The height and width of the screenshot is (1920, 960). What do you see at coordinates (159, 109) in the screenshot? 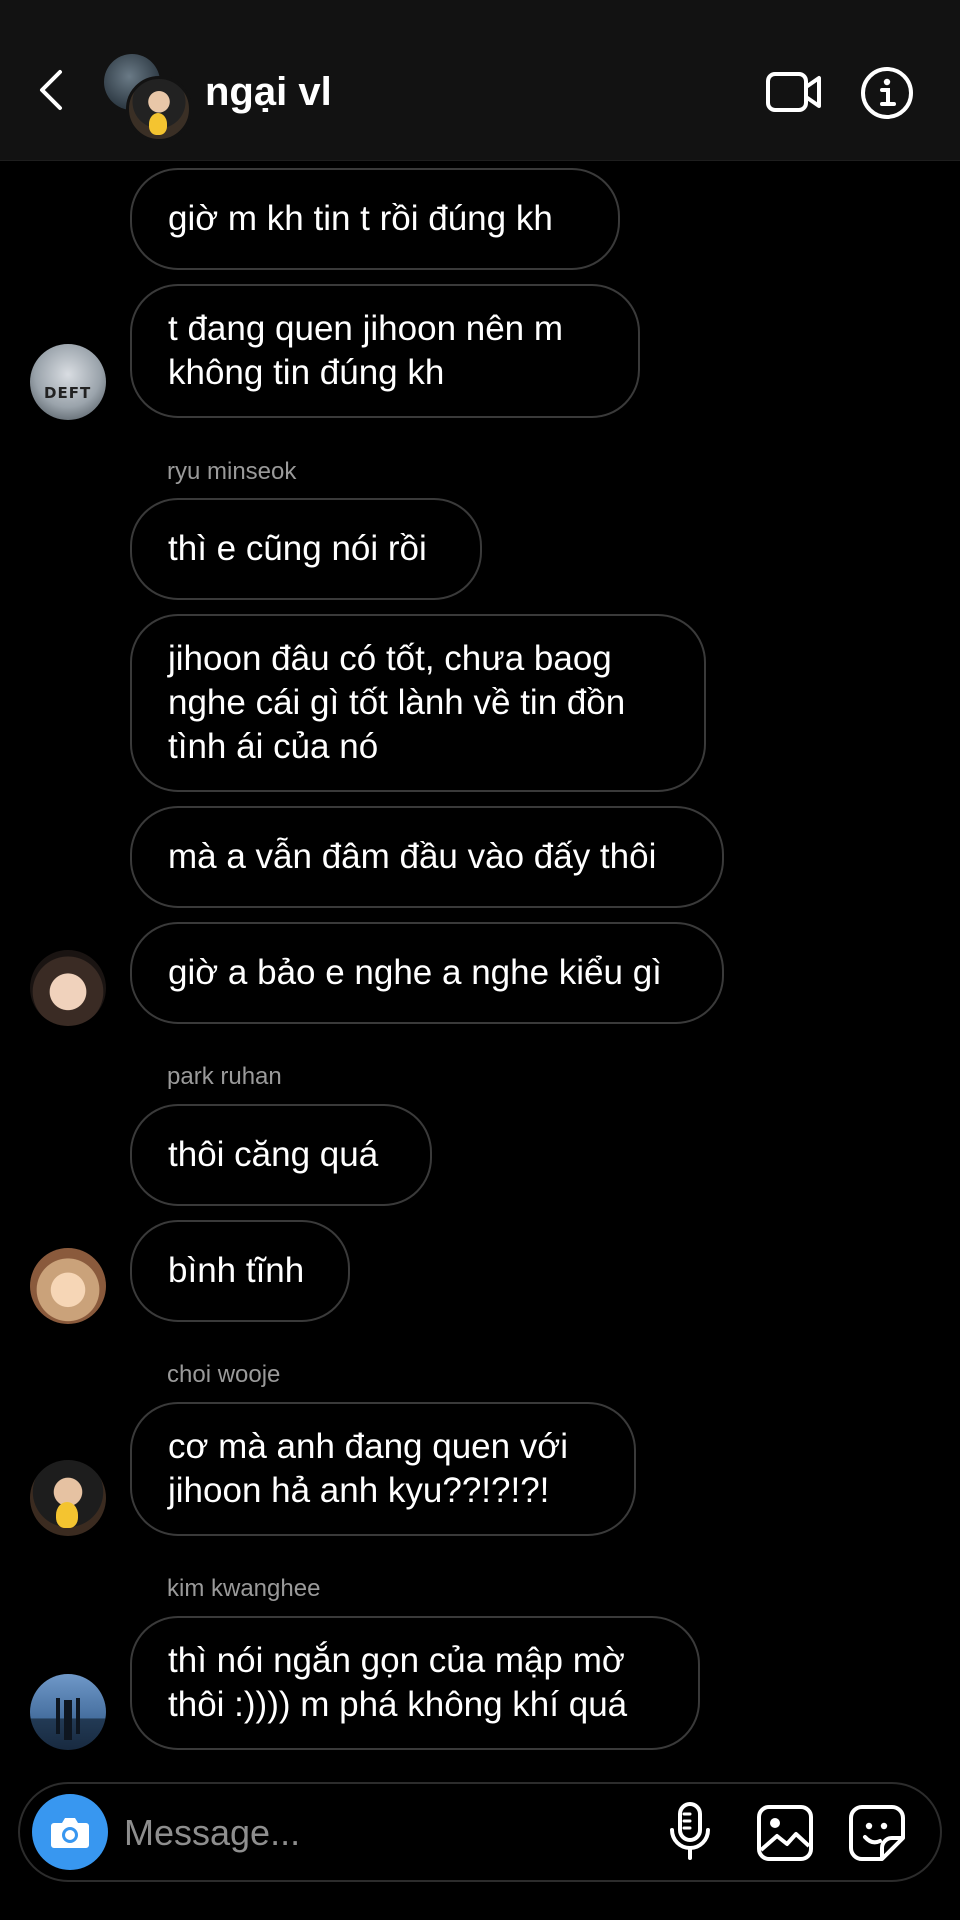
I see `group-avatar-front` at bounding box center [159, 109].